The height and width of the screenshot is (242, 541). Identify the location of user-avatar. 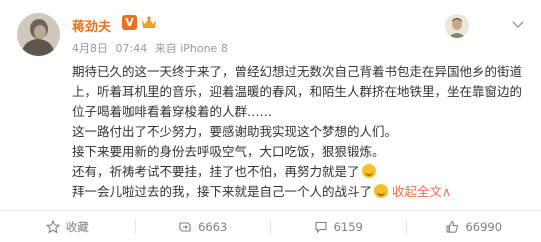
(38, 34).